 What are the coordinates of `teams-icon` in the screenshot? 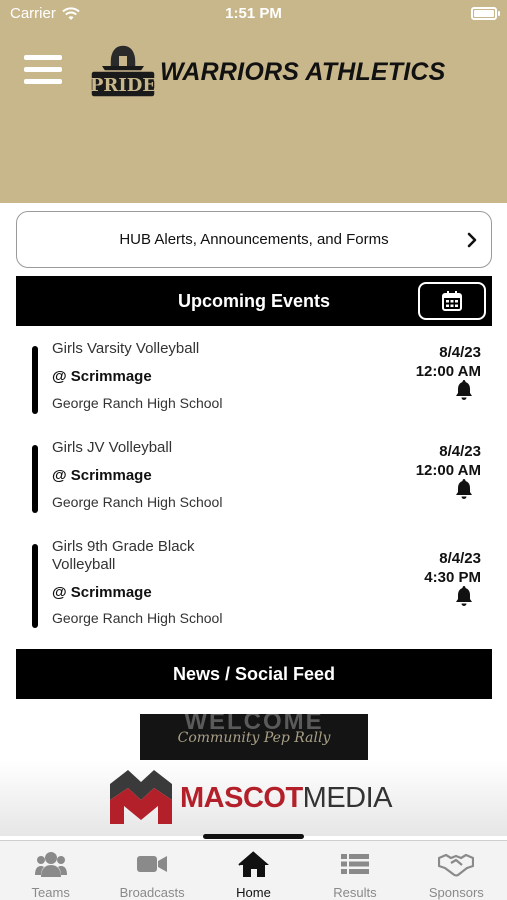 It's located at (50, 864).